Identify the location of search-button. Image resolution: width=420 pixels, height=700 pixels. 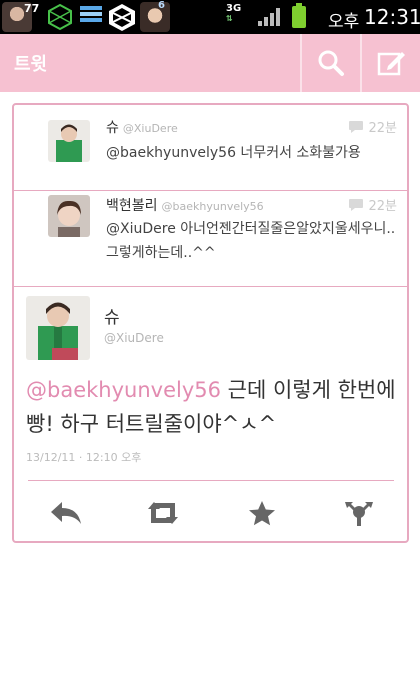
(331, 63).